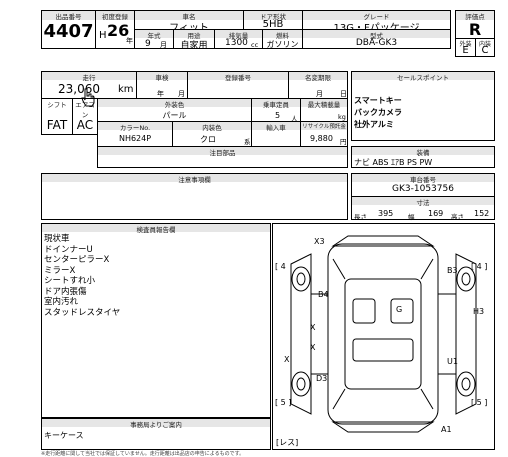 Image resolution: width=508 pixels, height=457 pixels. I want to click on capacity-header: 乗車定員, so click(276, 104).